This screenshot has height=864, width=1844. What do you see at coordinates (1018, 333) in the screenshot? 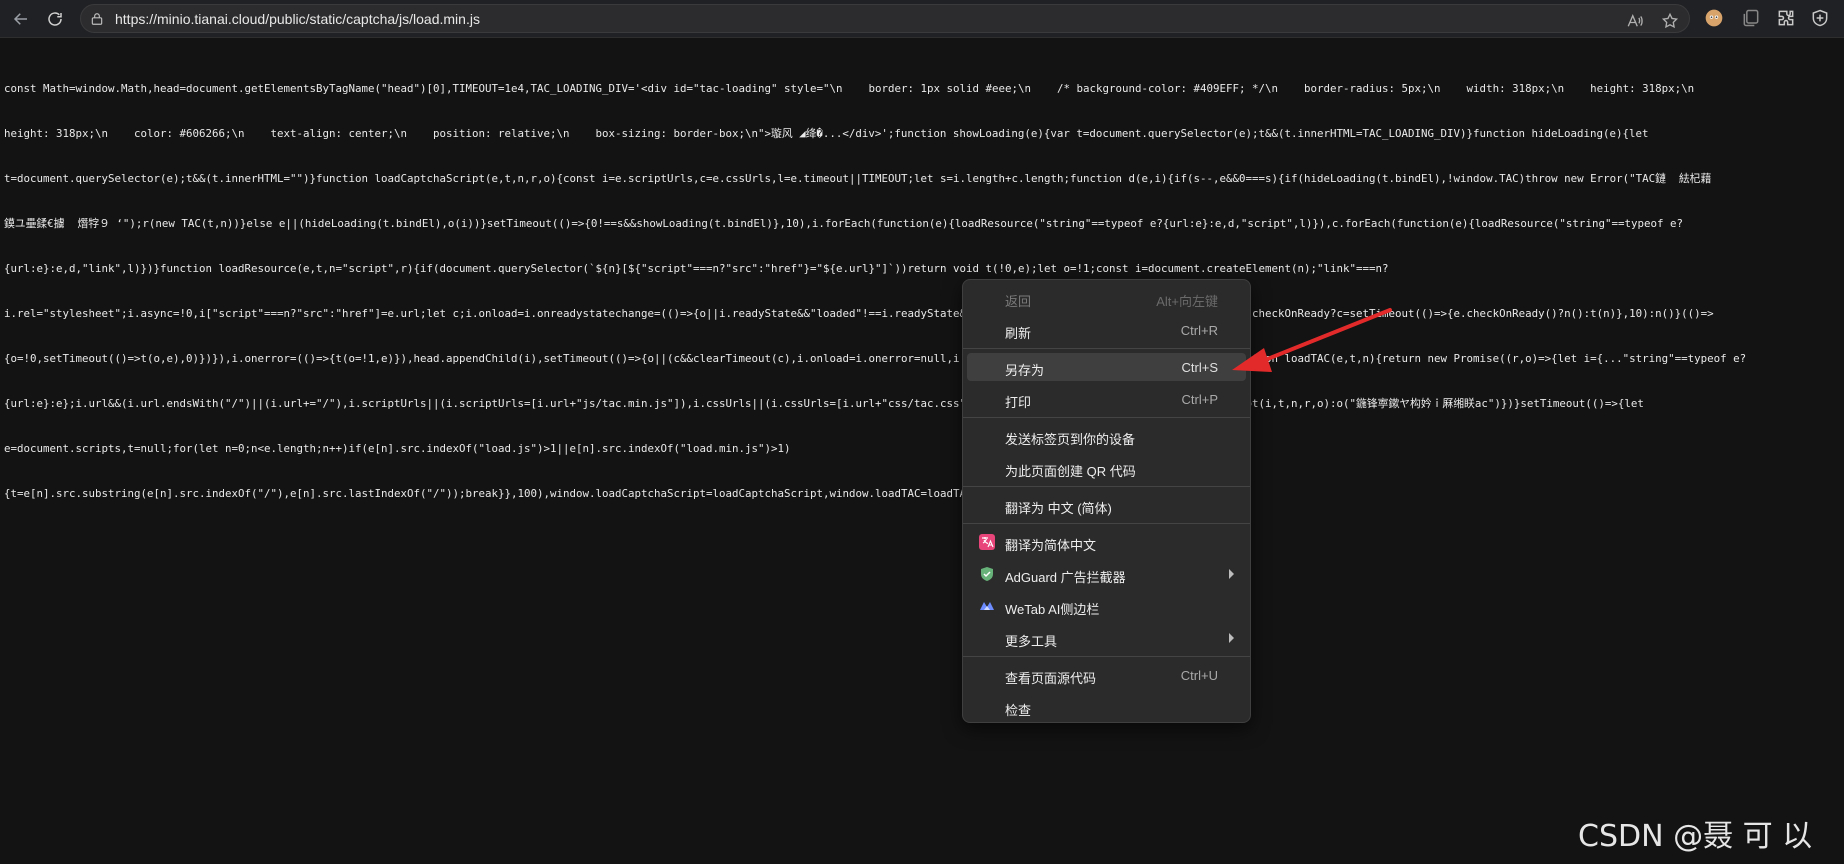
I see `menu-item-label: 刷新` at bounding box center [1018, 333].